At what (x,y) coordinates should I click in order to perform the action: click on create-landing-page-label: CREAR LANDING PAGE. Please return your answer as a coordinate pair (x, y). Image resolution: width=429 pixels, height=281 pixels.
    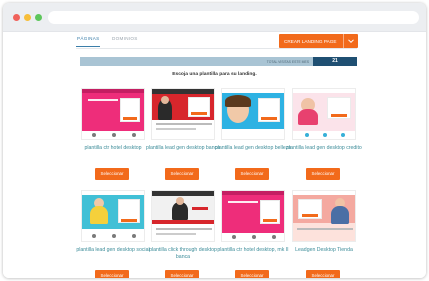
    Looking at the image, I should click on (310, 41).